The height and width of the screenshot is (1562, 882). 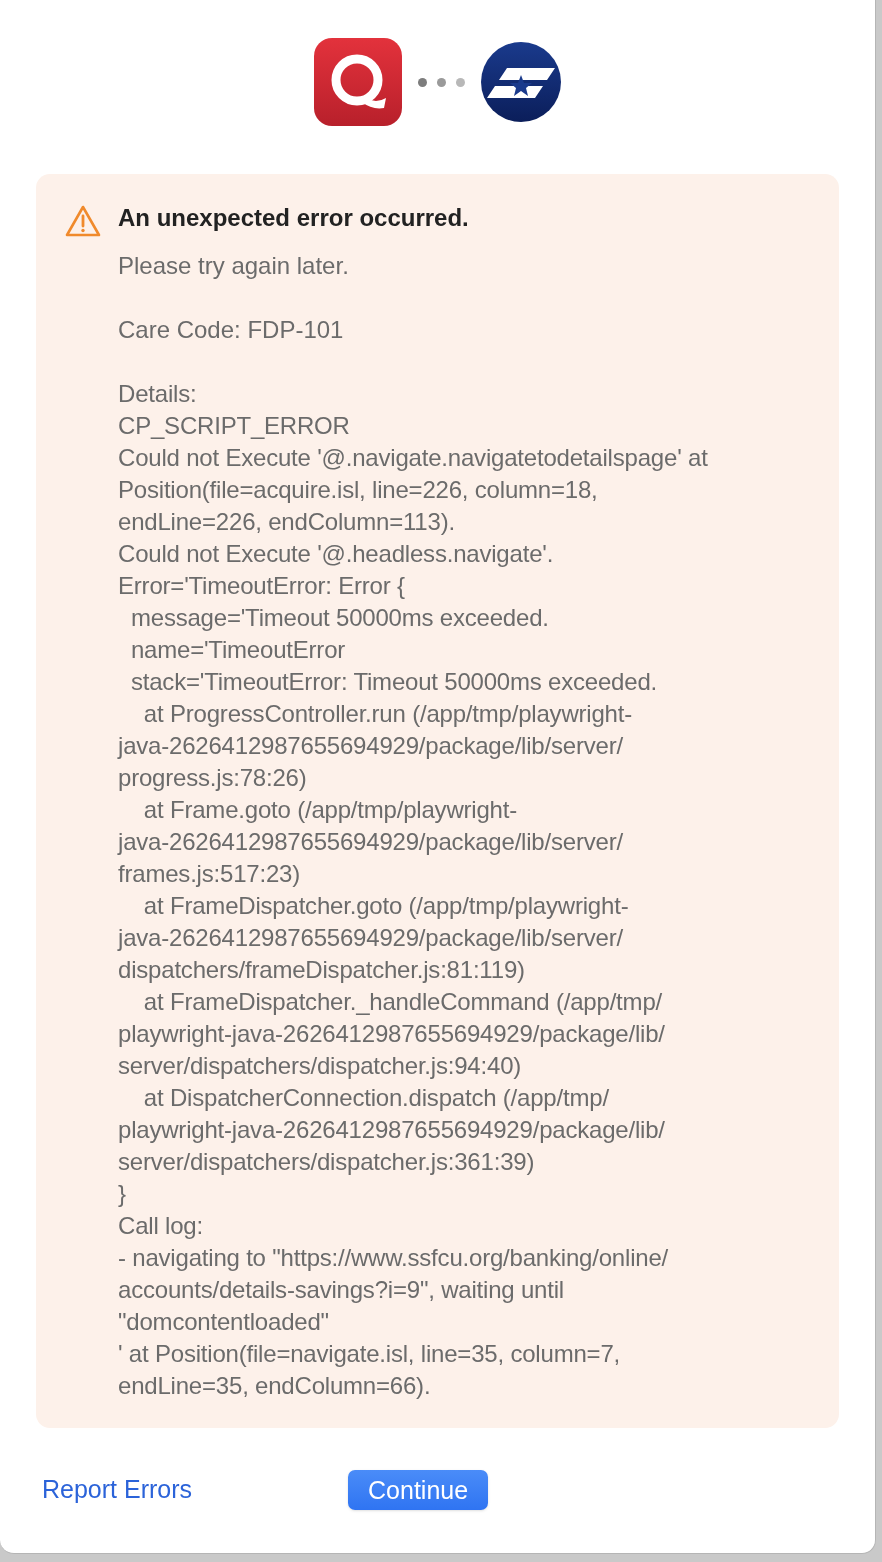 What do you see at coordinates (234, 266) in the screenshot?
I see `error-subtitle: Please try again later.` at bounding box center [234, 266].